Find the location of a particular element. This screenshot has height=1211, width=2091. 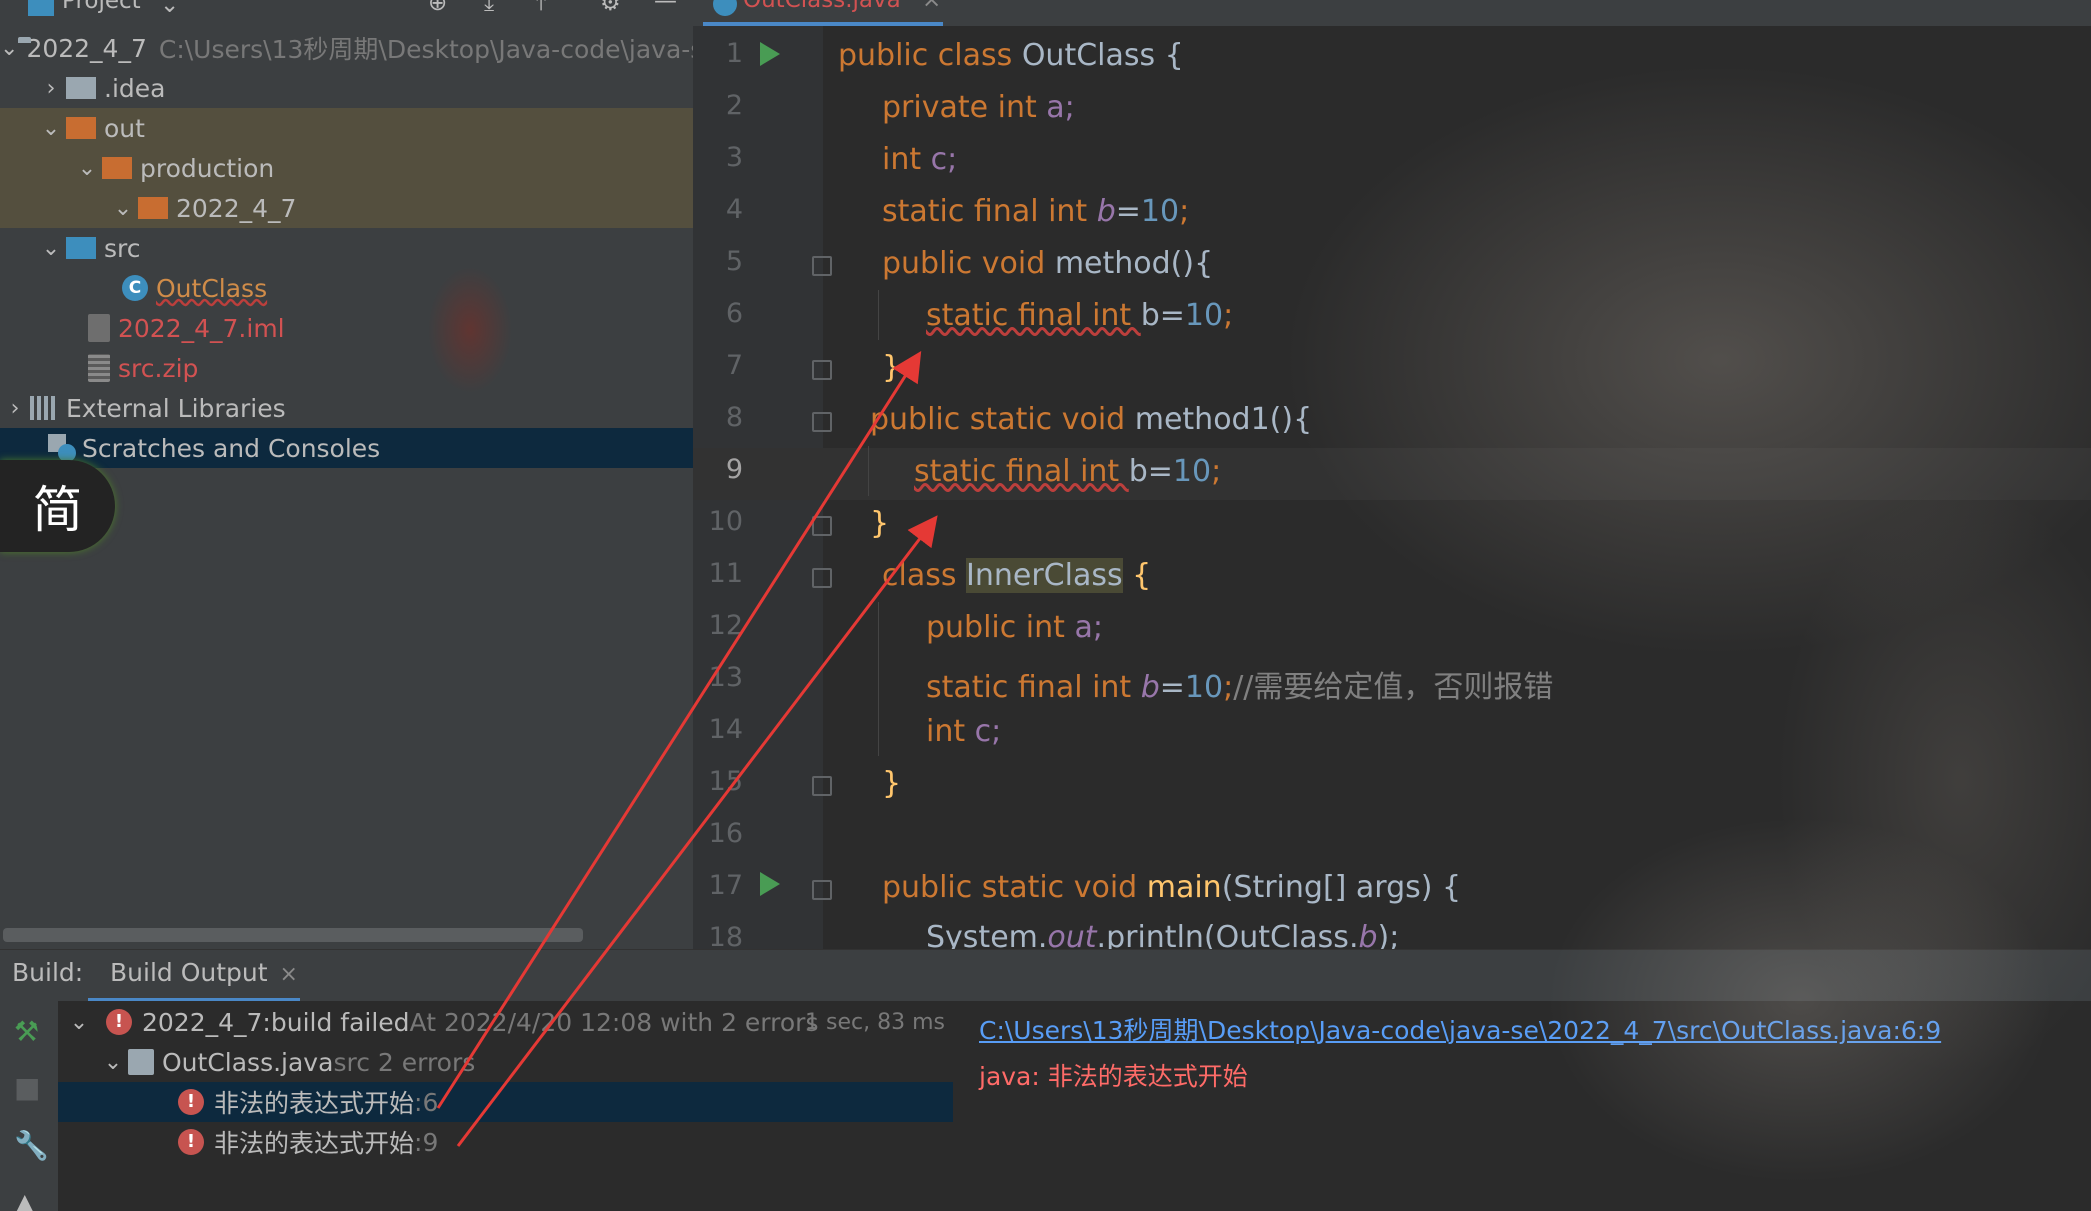

tree-item-scratches: Scratches and Consoles is located at coordinates (346, 448).